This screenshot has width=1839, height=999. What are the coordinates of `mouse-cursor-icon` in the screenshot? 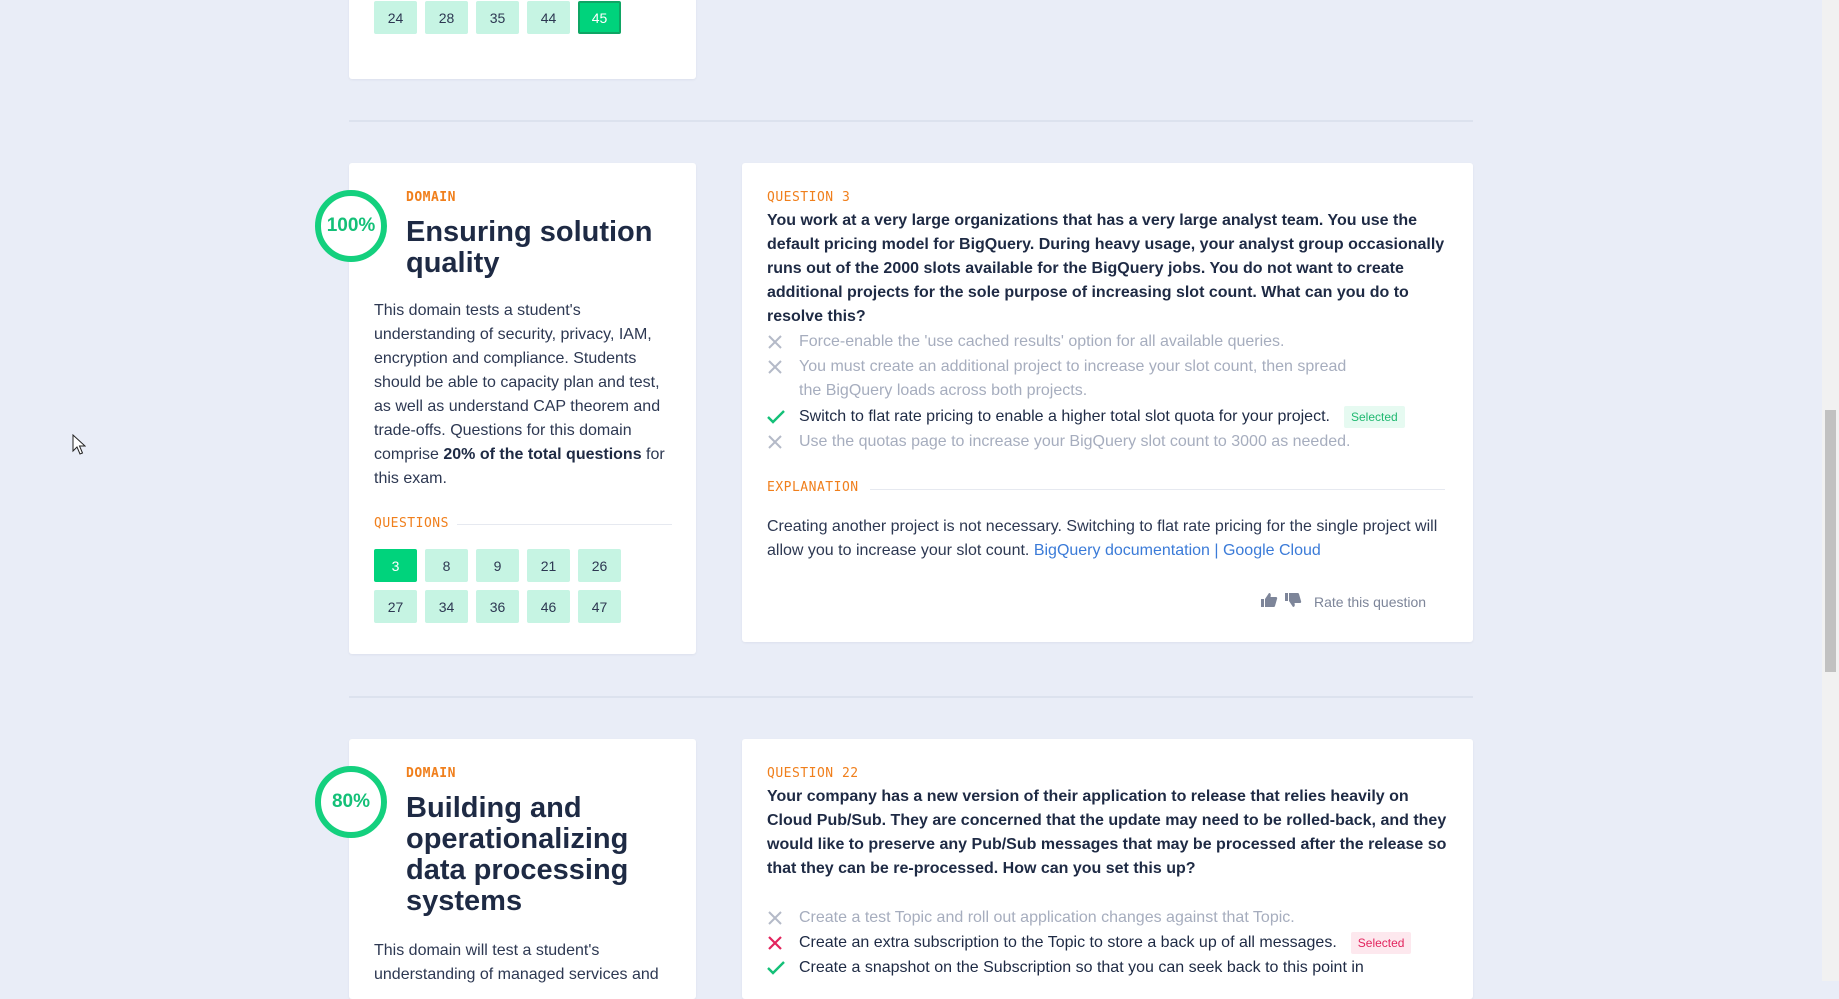 It's located at (79, 447).